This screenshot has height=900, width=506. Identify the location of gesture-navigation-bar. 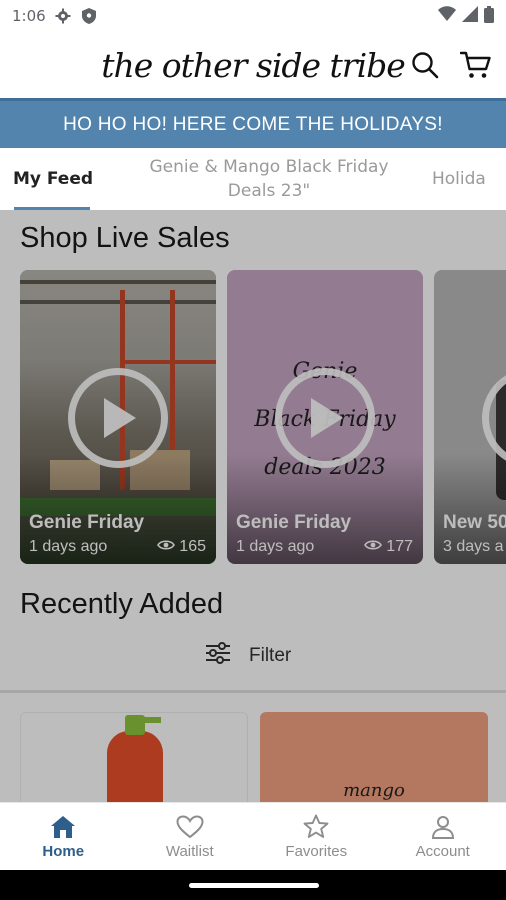
(253, 885).